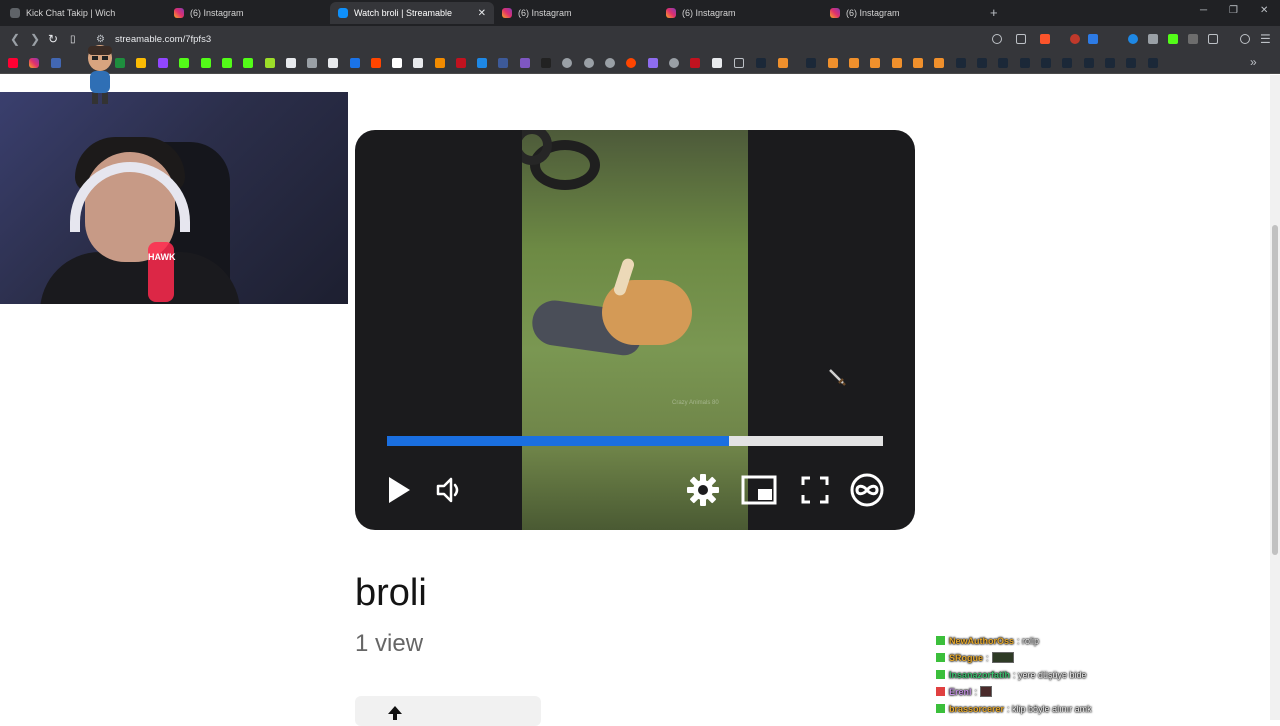 This screenshot has height=726, width=1280. I want to click on bookmark-icon: ▯, so click(73, 39).